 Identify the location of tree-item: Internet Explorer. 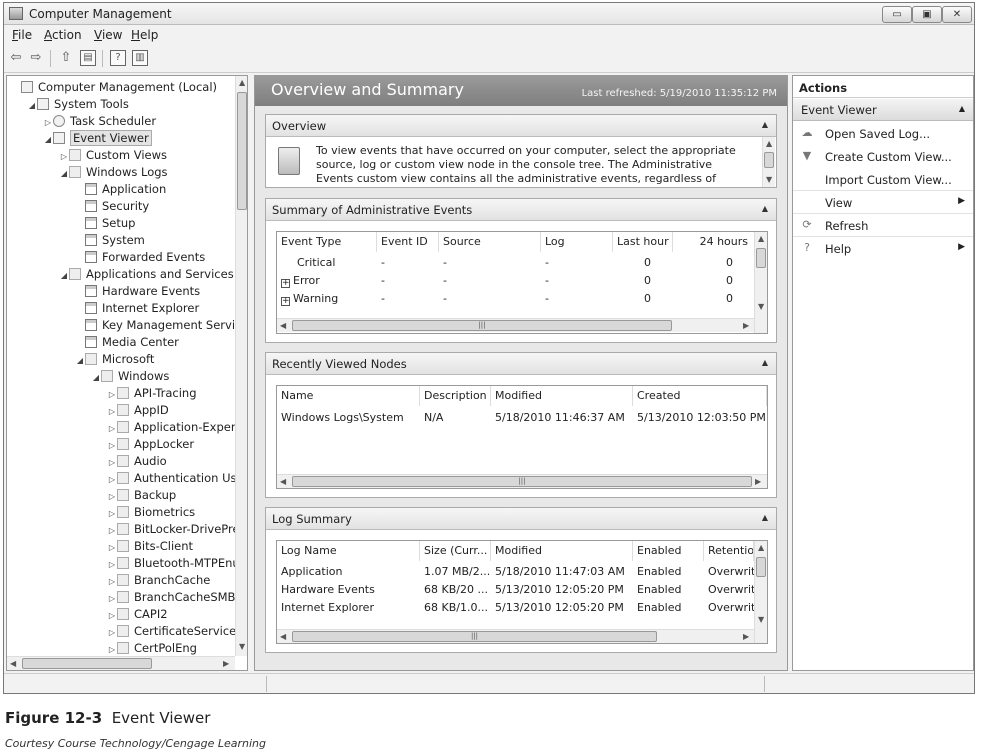
(137, 308).